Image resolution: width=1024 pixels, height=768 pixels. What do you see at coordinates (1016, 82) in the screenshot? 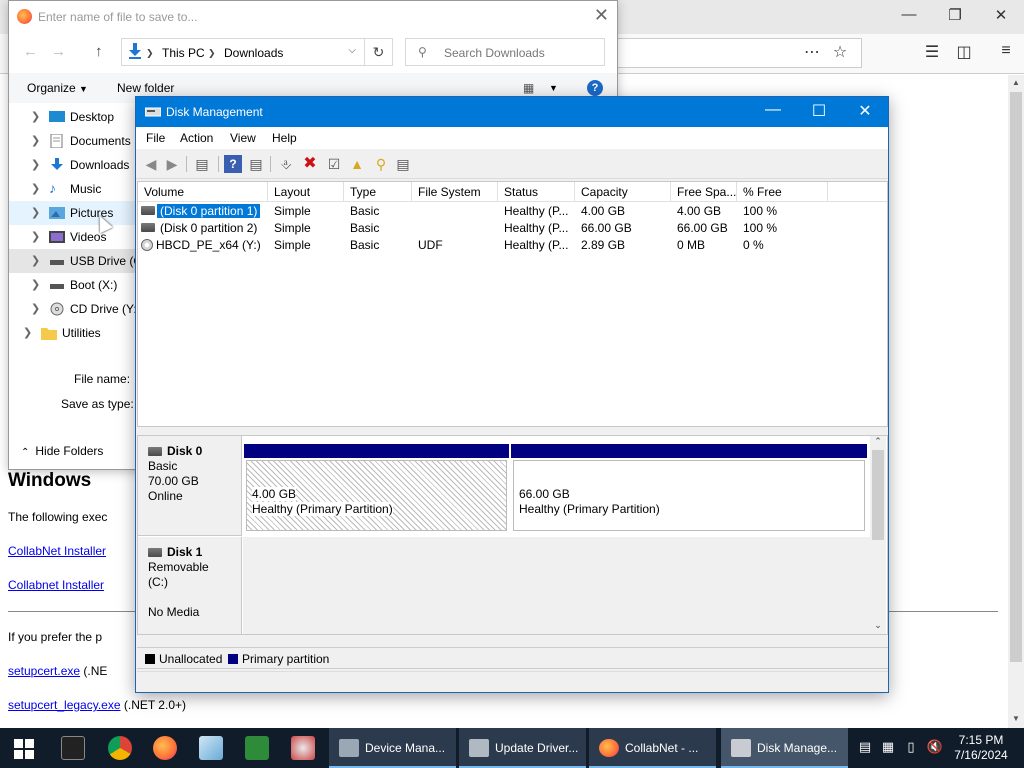
I see `scroll-up-arrow-icon: ▲` at bounding box center [1016, 82].